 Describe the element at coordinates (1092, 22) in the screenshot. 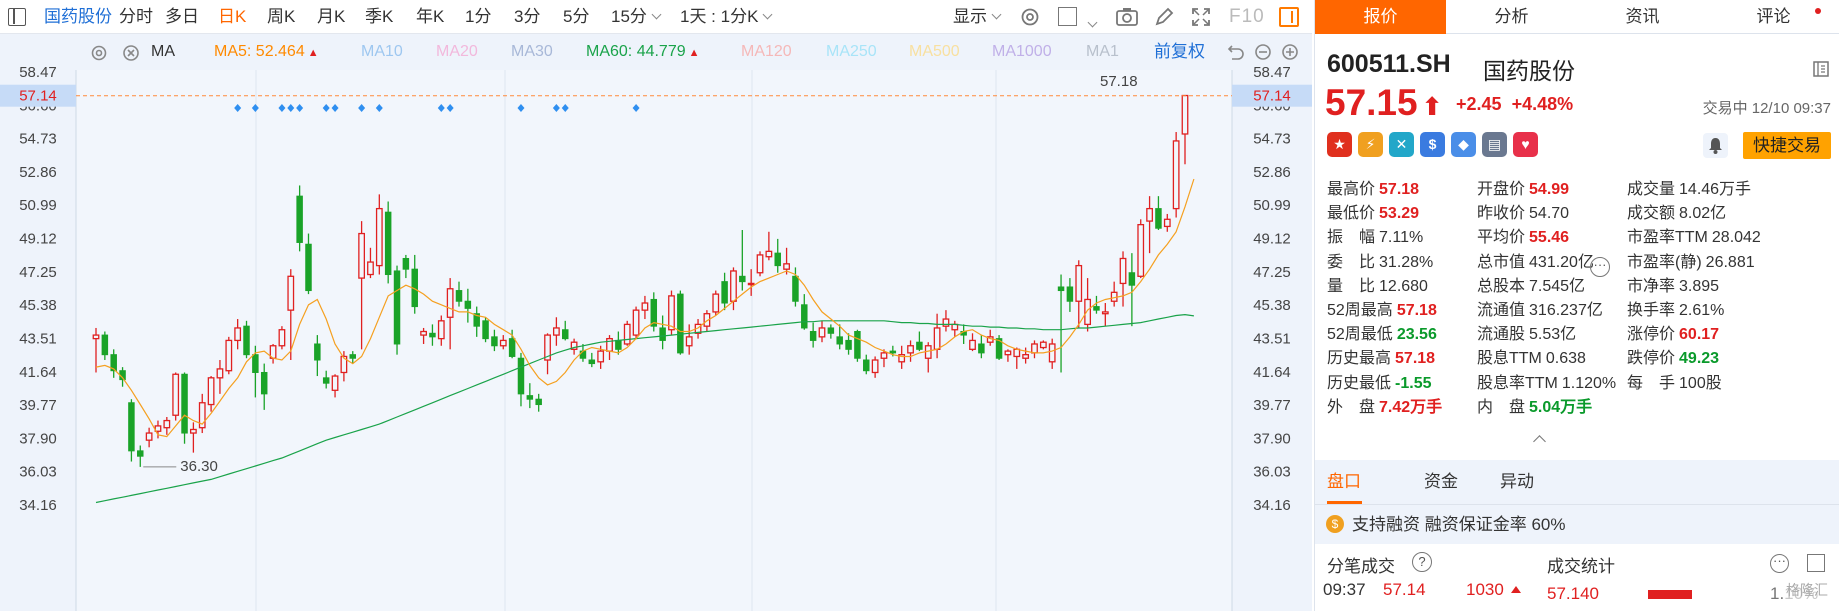

I see `window-dropdown-icon` at that location.